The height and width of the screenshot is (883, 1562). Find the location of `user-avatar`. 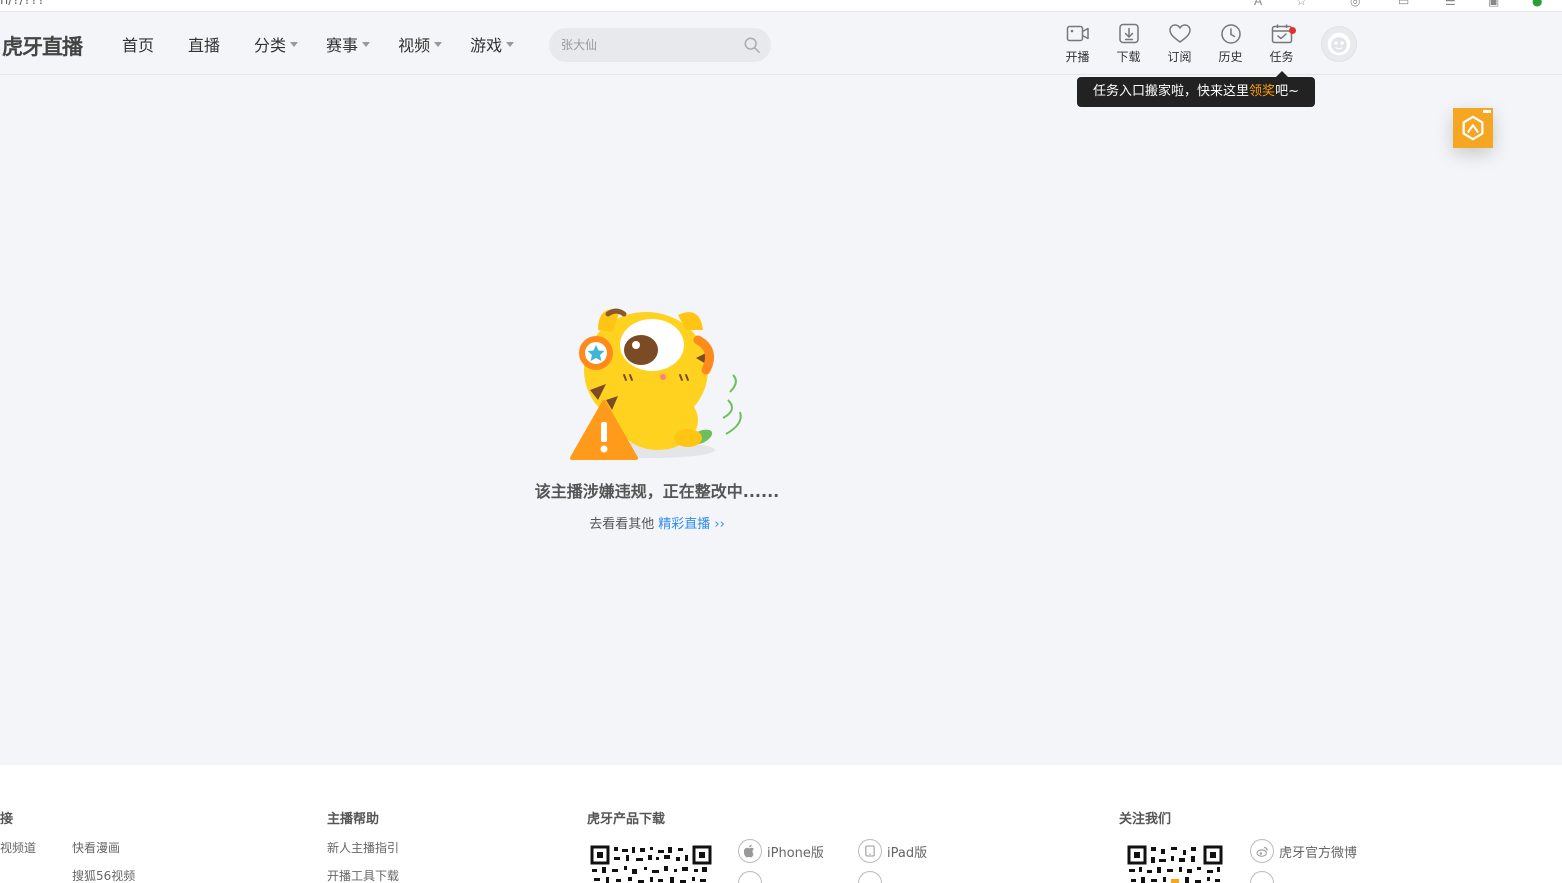

user-avatar is located at coordinates (1339, 44).